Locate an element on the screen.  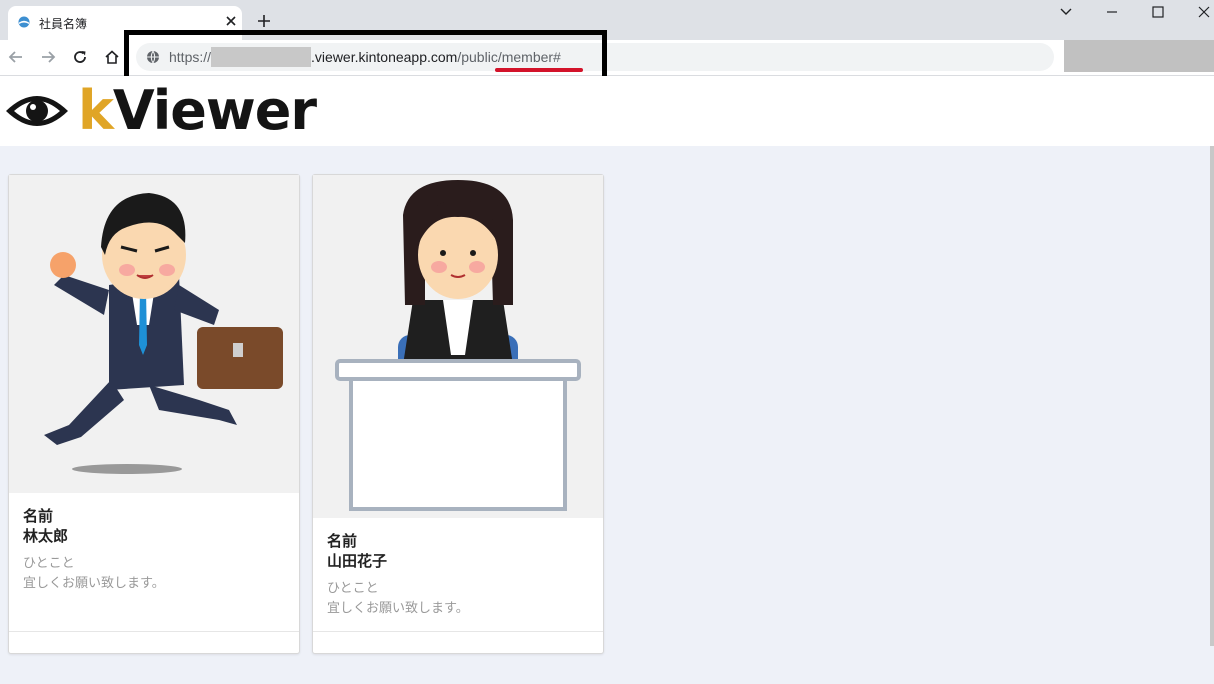
eye-icon is located at coordinates (37, 111).